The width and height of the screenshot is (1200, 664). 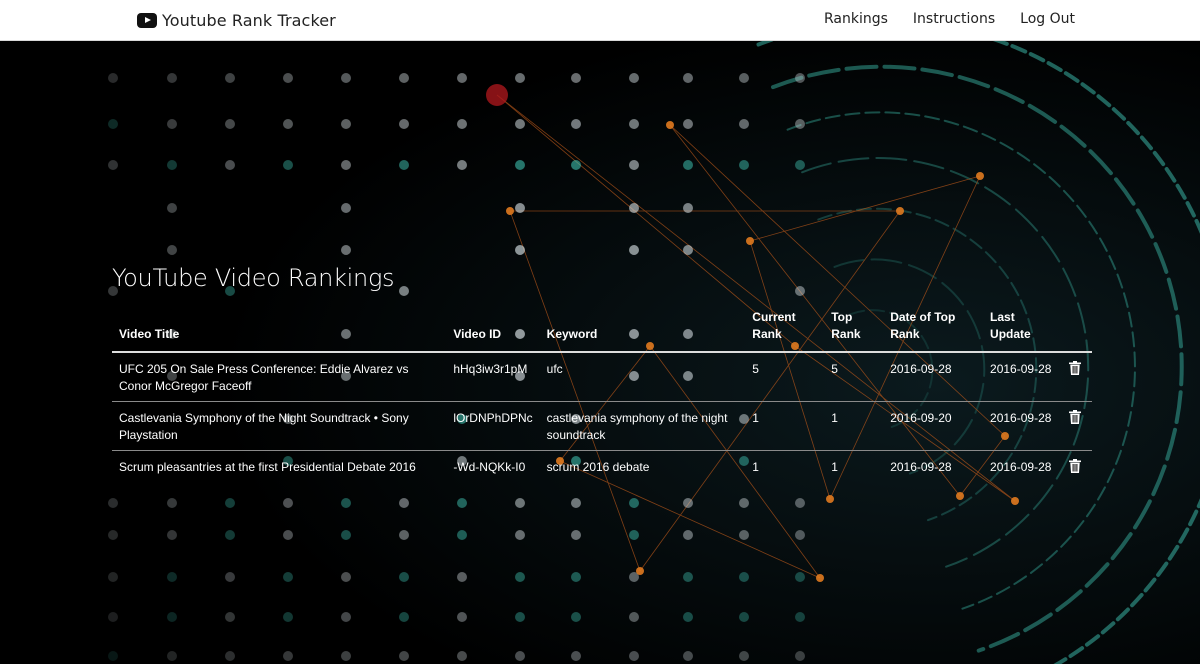 What do you see at coordinates (249, 20) in the screenshot?
I see `brand-label: Youtube Rank Tracker` at bounding box center [249, 20].